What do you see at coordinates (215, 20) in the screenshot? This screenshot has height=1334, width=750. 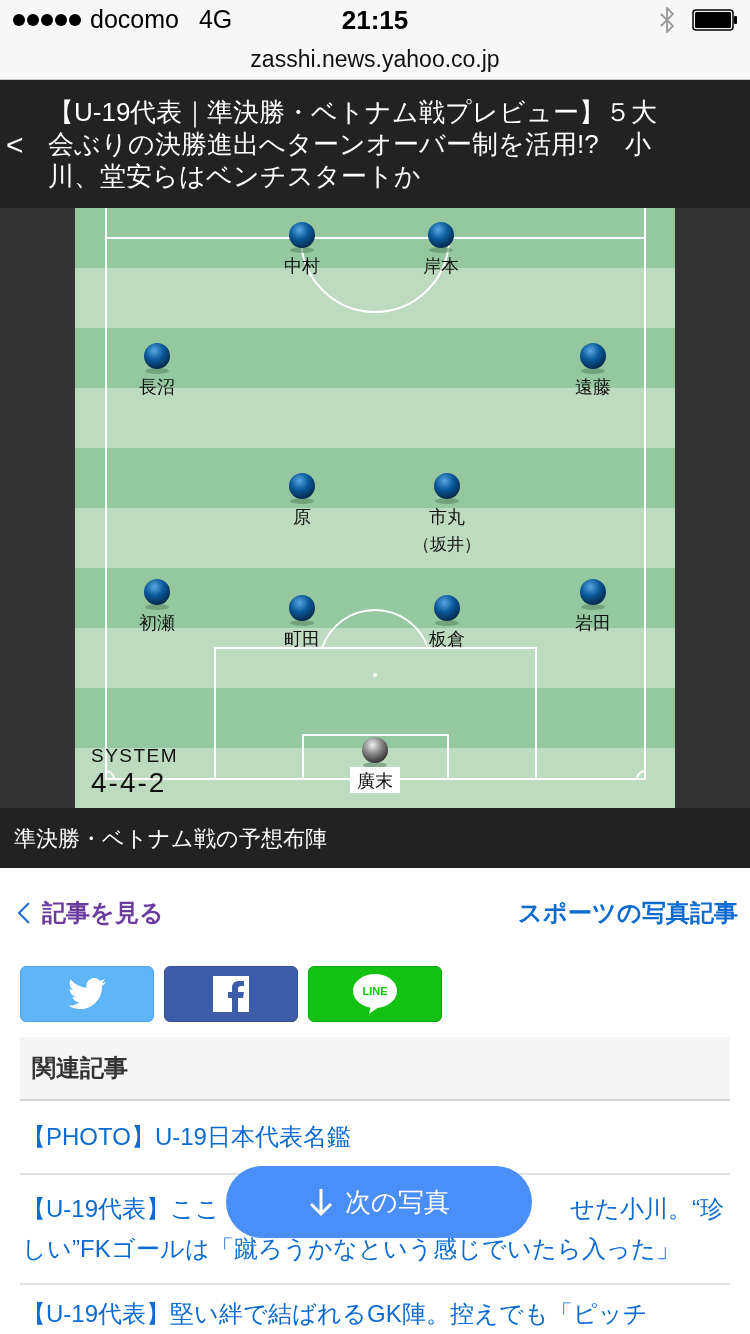 I see `network-type: 4G` at bounding box center [215, 20].